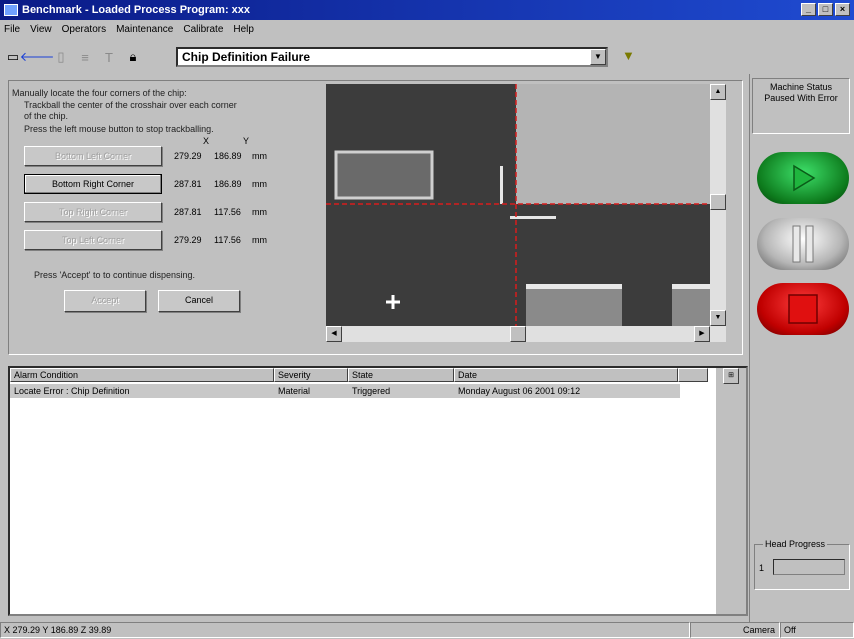  I want to click on menu-help: Help, so click(243, 29).